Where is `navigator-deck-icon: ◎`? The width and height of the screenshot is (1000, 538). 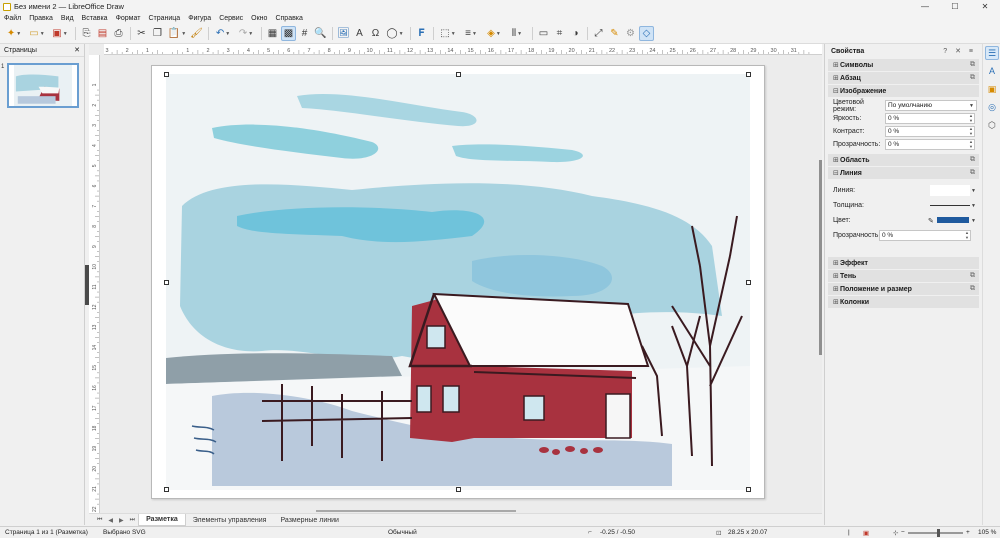 navigator-deck-icon: ◎ is located at coordinates (992, 107).